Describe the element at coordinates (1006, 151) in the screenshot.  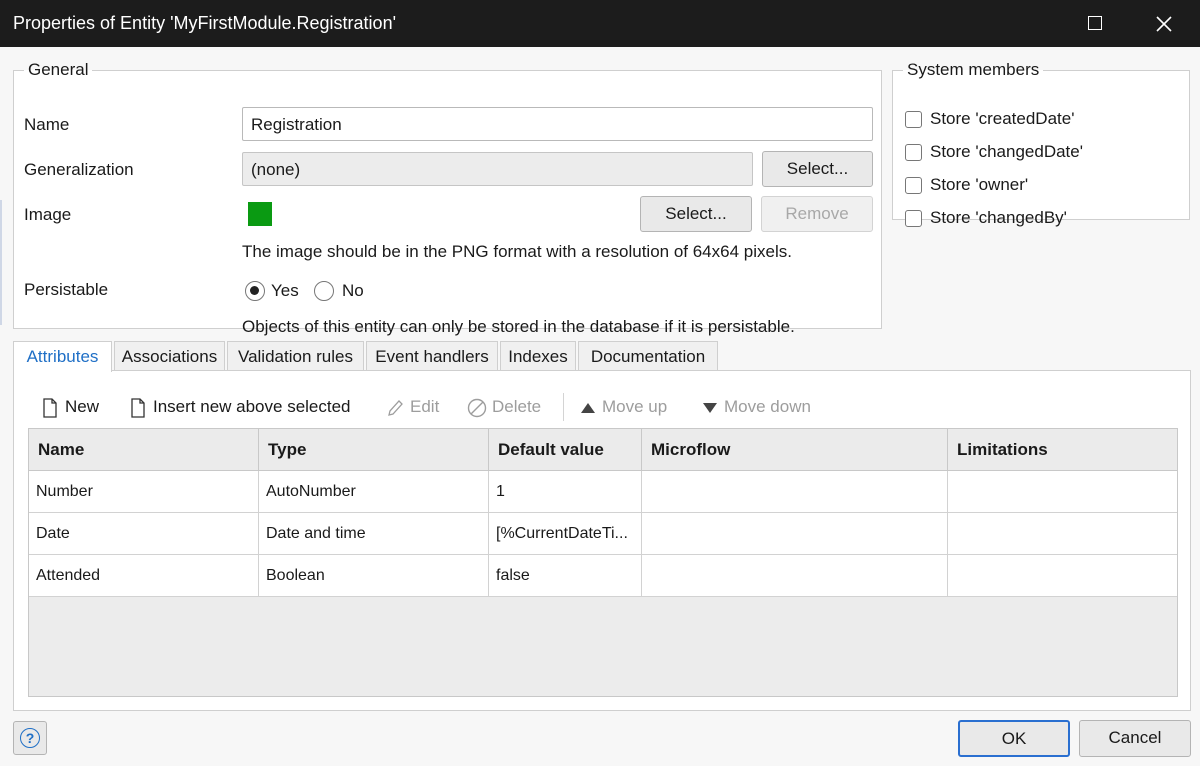
I see `checkbox-label: Store 'changedDate'` at that location.